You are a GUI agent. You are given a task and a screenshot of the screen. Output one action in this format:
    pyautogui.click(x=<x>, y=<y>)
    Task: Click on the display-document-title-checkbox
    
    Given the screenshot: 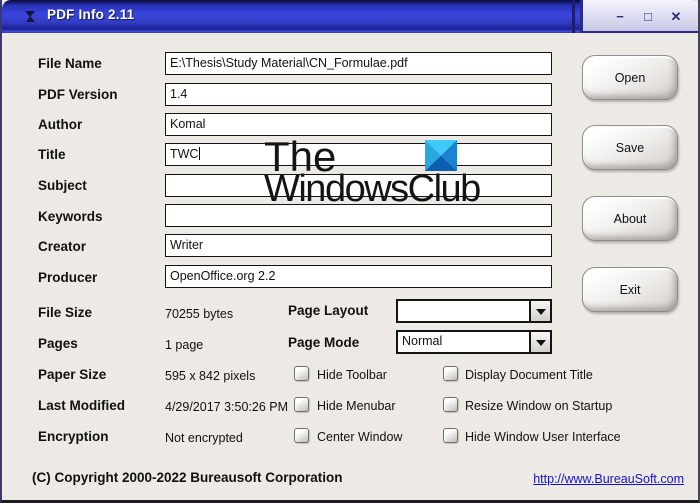 What is the action you would take?
    pyautogui.click(x=450, y=373)
    